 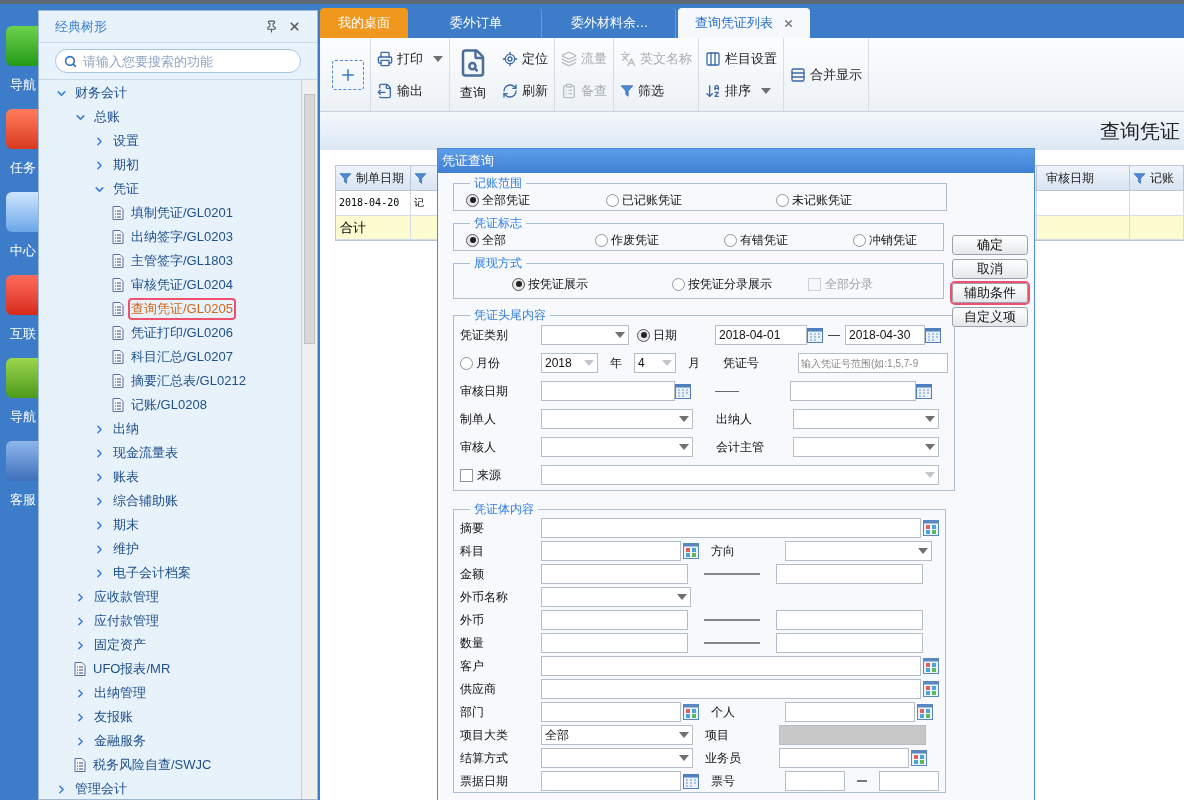 What do you see at coordinates (126, 429) in the screenshot?
I see `tree-item: 出纳` at bounding box center [126, 429].